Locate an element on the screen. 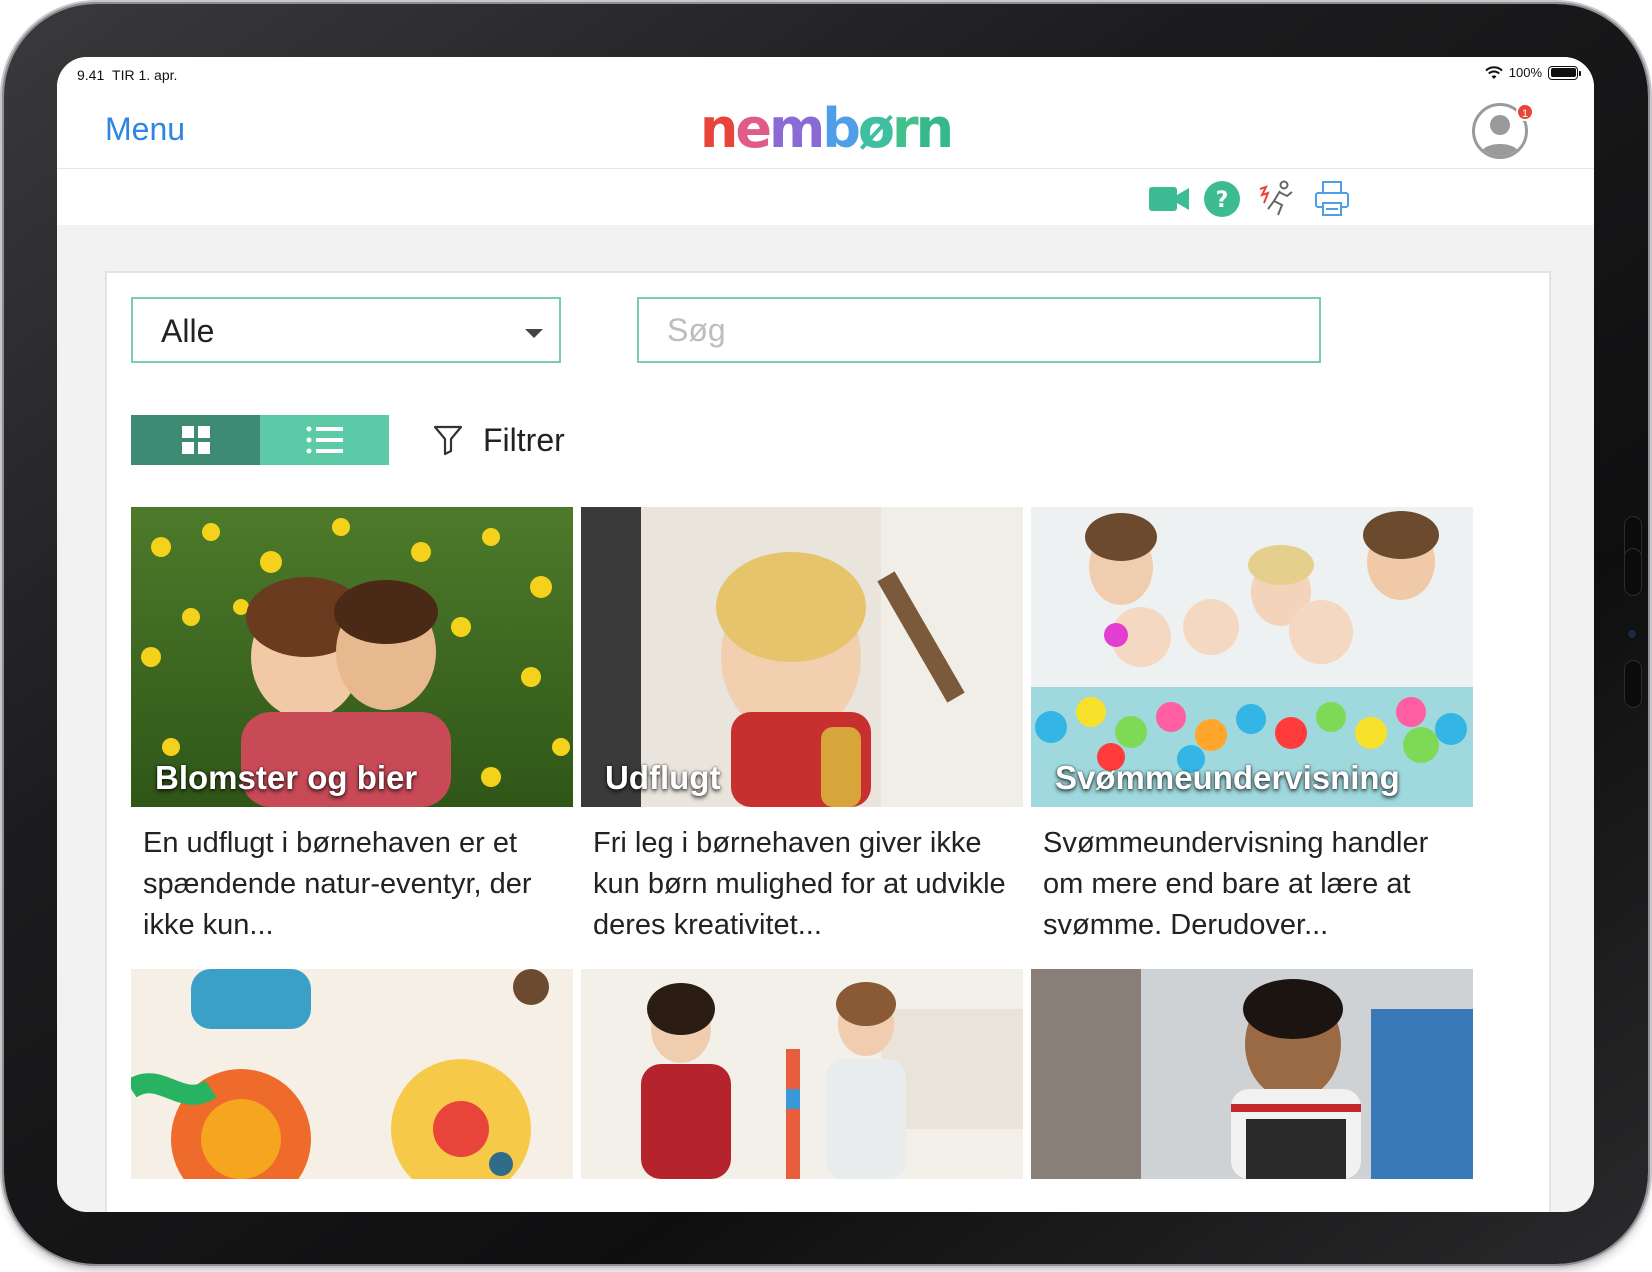 The width and height of the screenshot is (1652, 1272). card-title: Blomster og bier is located at coordinates (286, 777).